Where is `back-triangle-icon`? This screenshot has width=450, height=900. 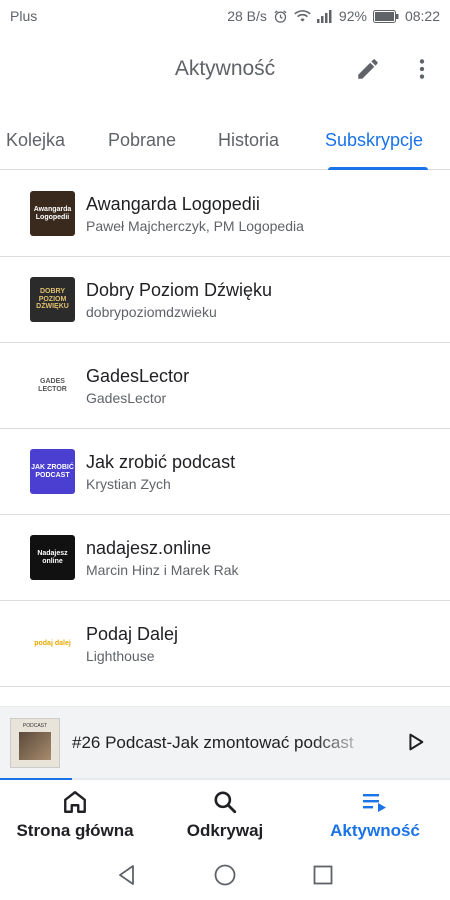
back-triangle-icon is located at coordinates (126, 875).